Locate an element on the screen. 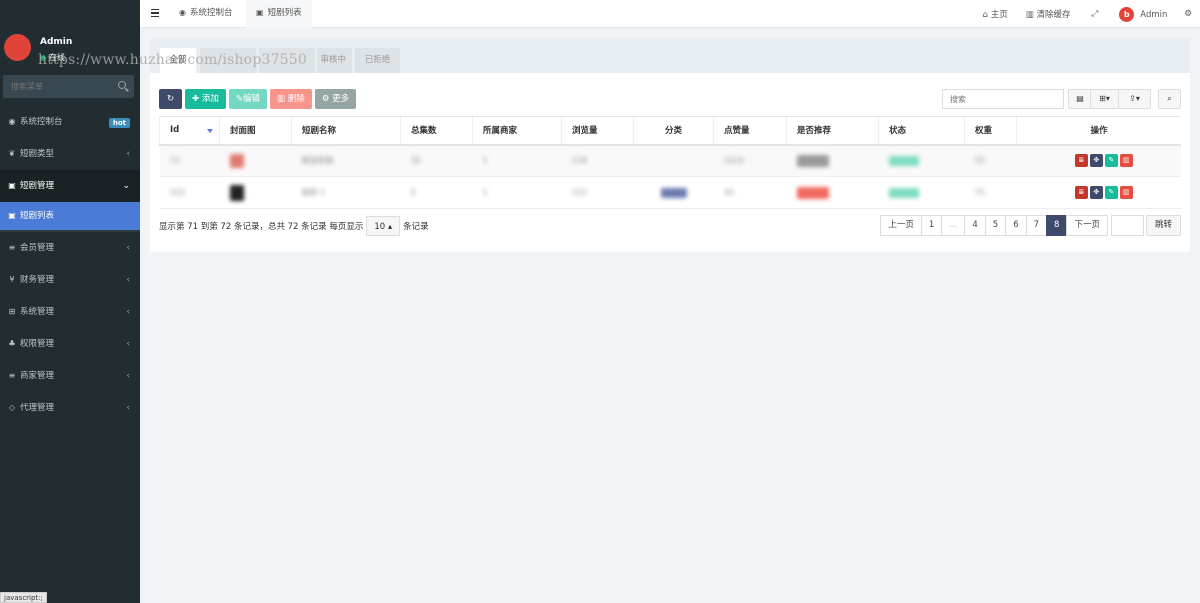 The width and height of the screenshot is (1200, 603). col-weight: 权重 is located at coordinates (990, 131).